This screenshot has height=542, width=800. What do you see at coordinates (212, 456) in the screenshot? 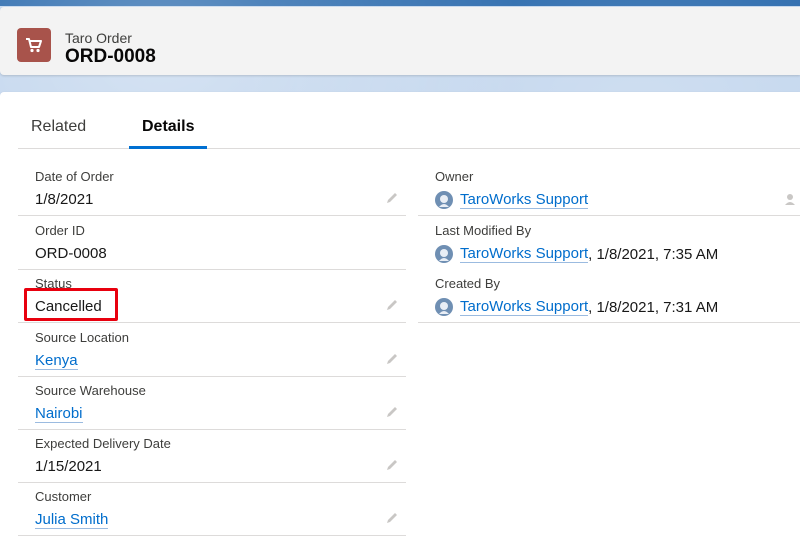
I see `field-expected-delivery-date: Expected Delivery Date 1/15/2021` at bounding box center [212, 456].